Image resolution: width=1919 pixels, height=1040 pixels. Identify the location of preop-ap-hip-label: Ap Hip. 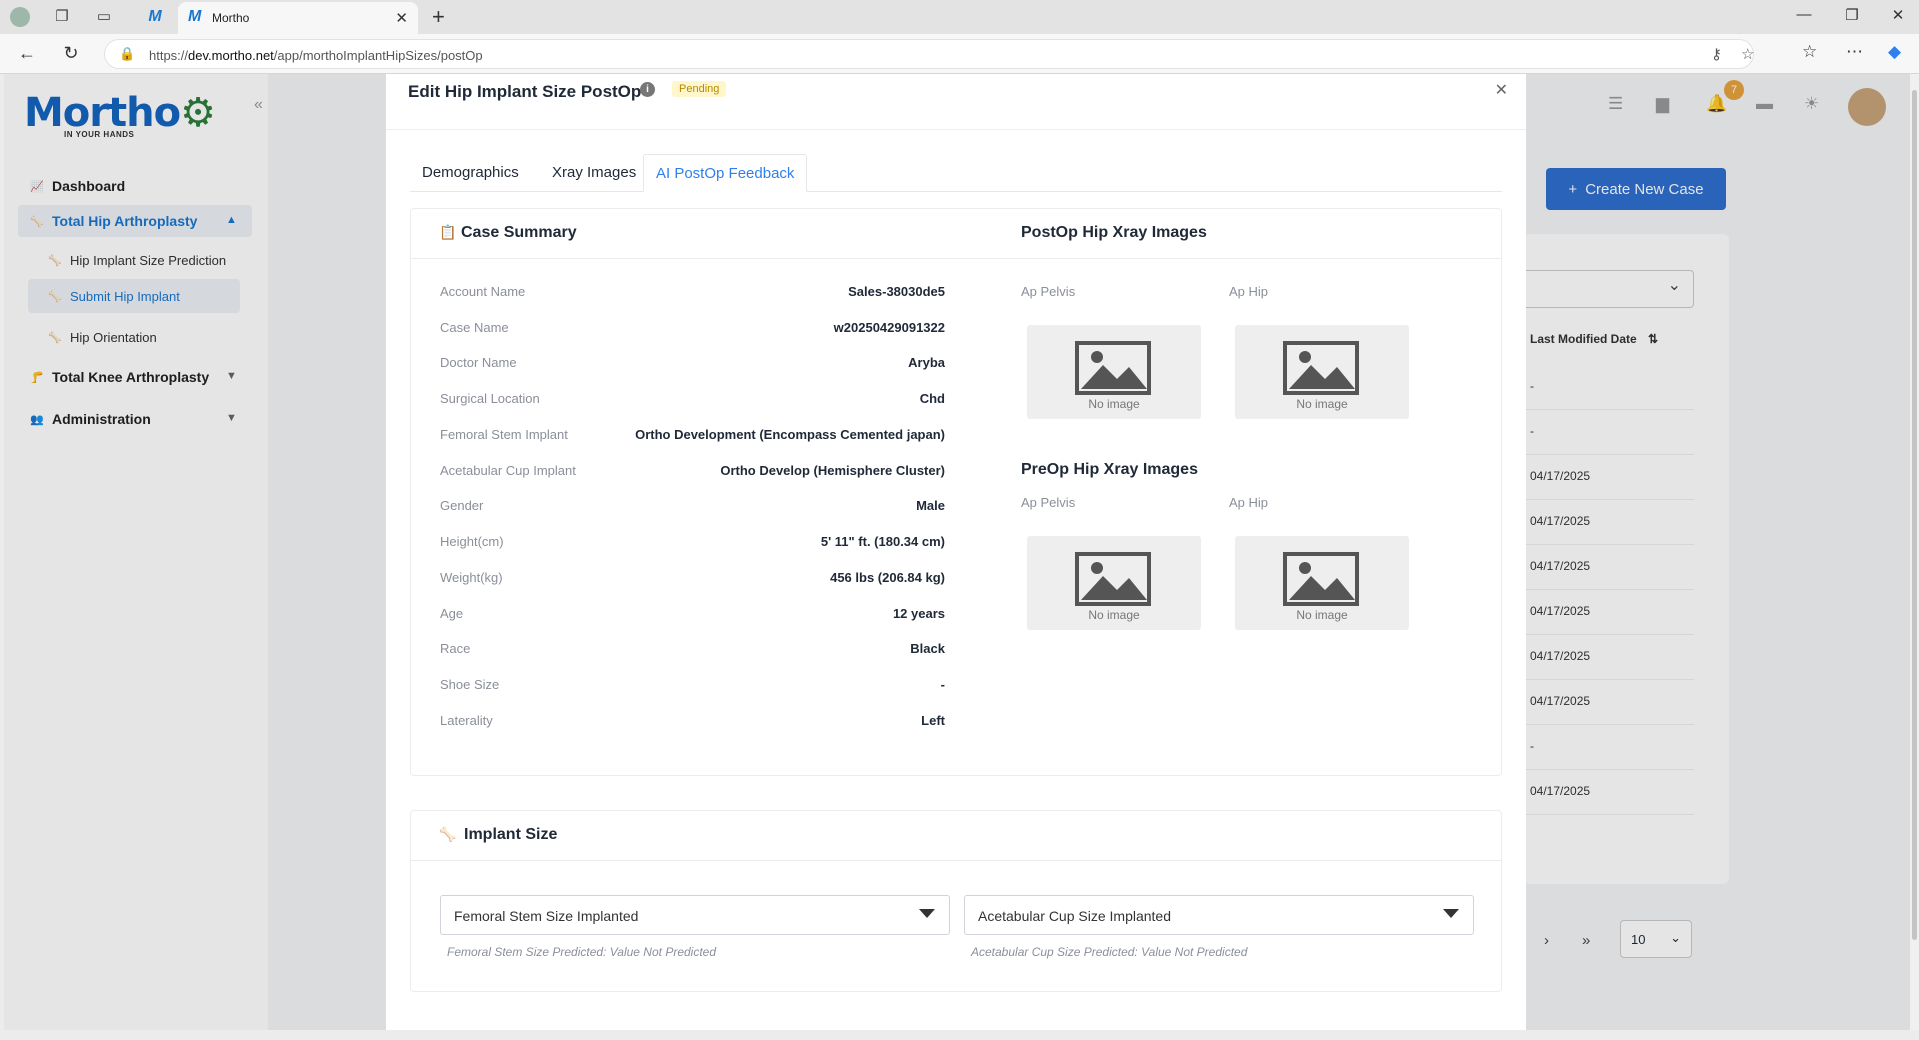
(1249, 502).